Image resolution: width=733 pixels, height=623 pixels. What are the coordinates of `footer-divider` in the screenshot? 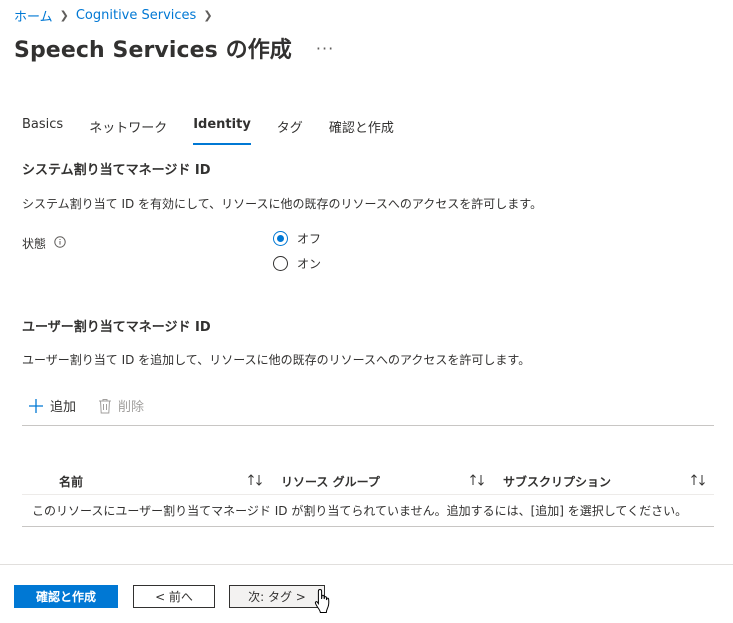 It's located at (366, 564).